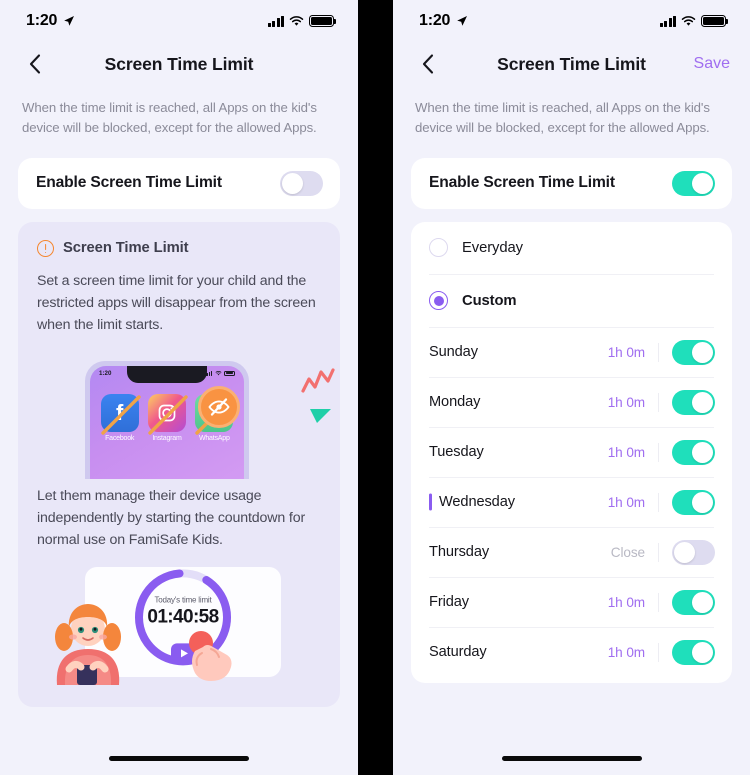  What do you see at coordinates (571, 64) in the screenshot?
I see `nav-bar-right: Screen Time Limit Save` at bounding box center [571, 64].